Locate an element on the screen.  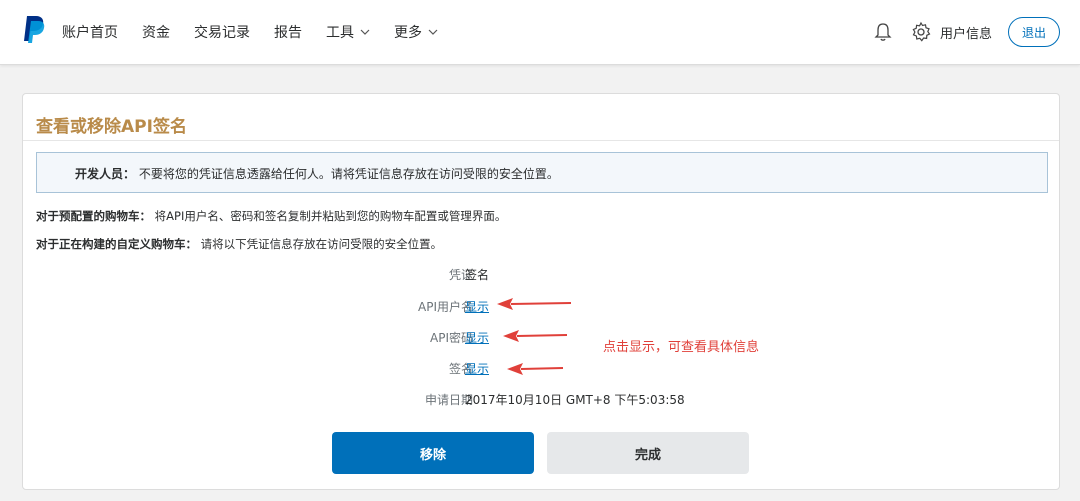
show-api-password-link: 显示 is located at coordinates (477, 337).